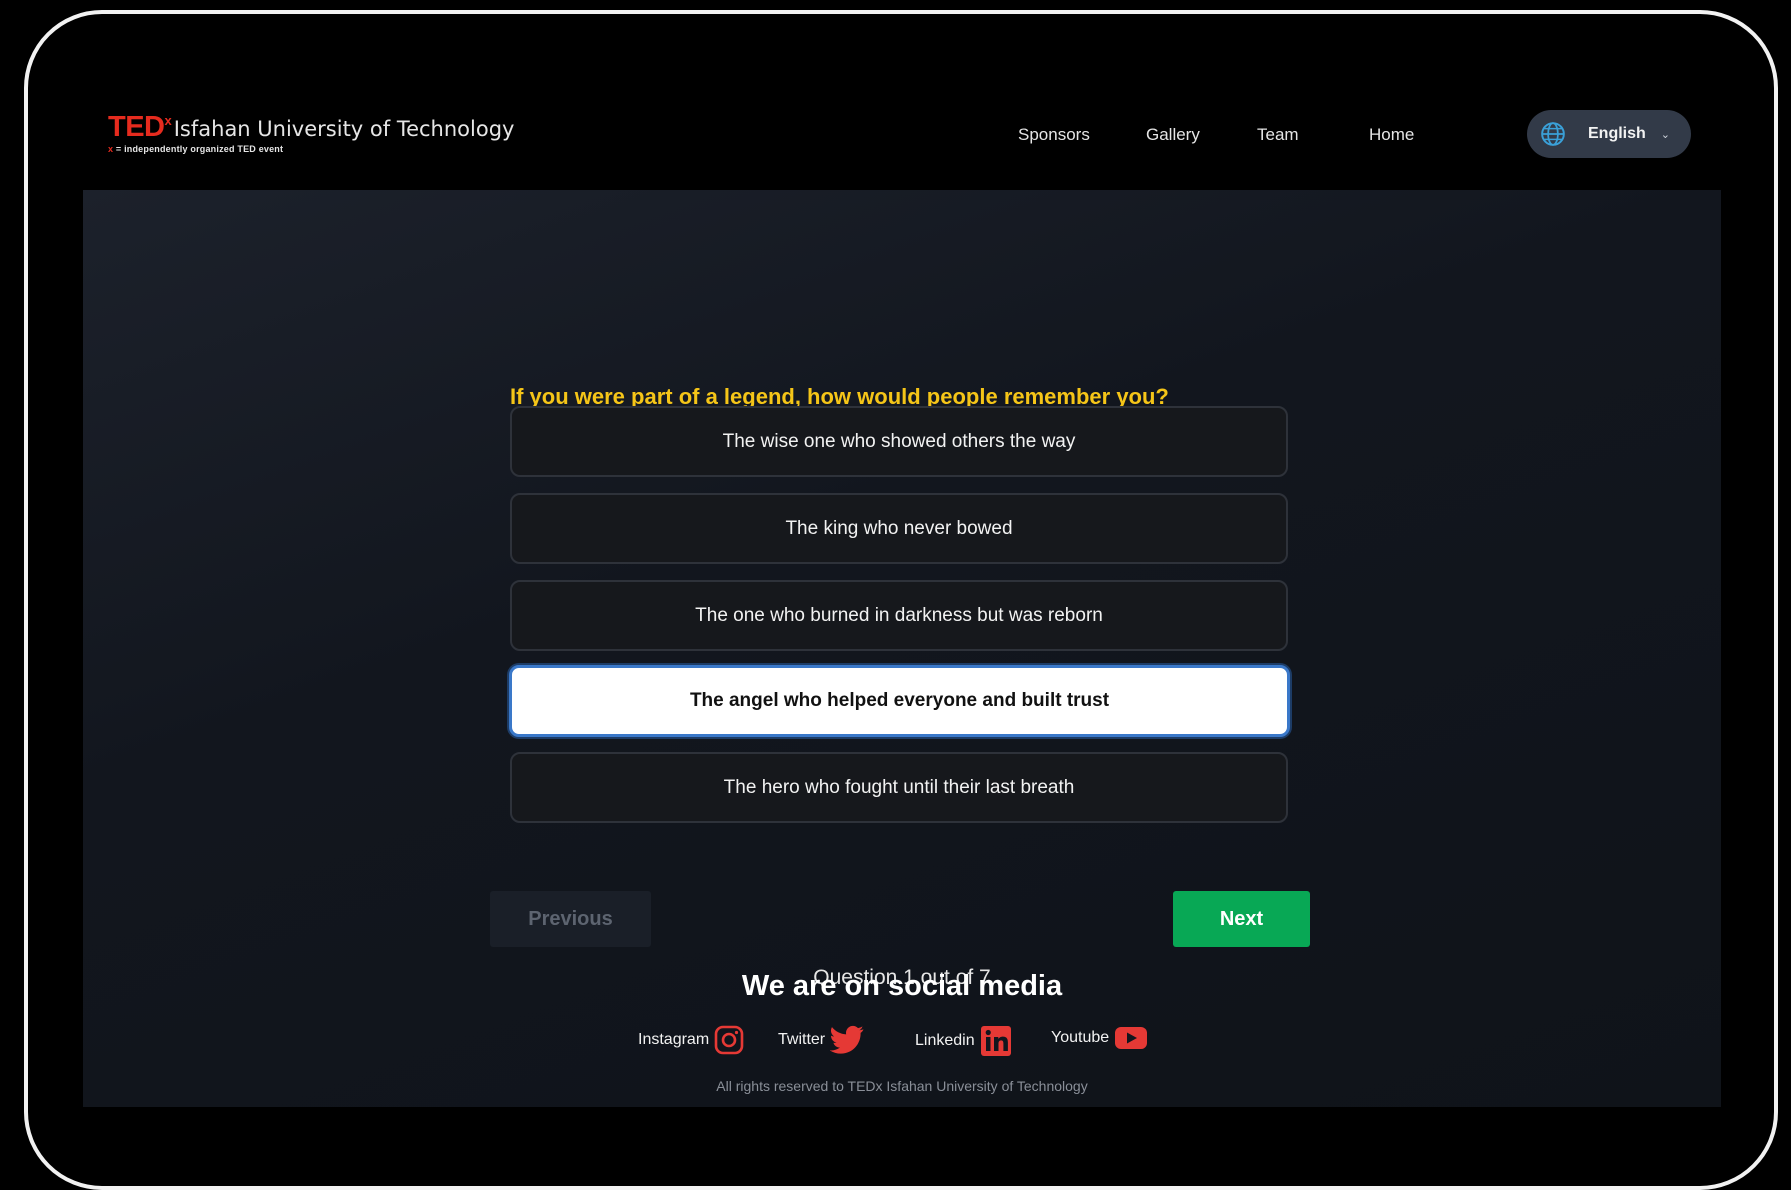 The width and height of the screenshot is (1791, 1190). What do you see at coordinates (1131, 1038) in the screenshot?
I see `youtube-icon` at bounding box center [1131, 1038].